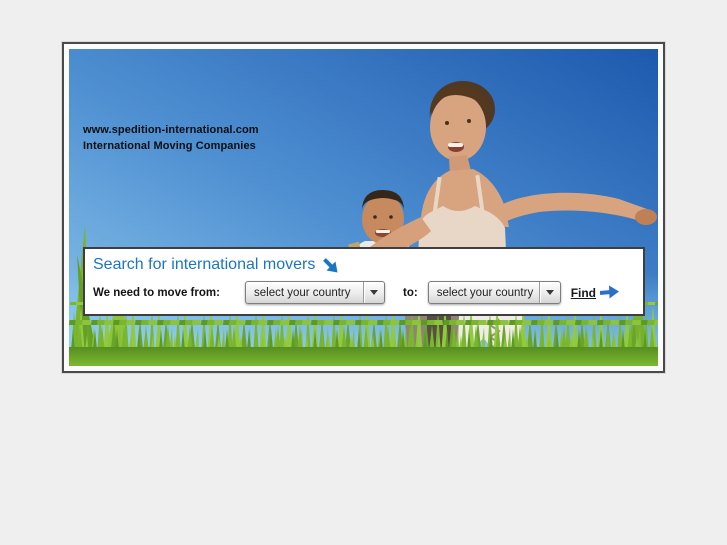 The image size is (727, 545). What do you see at coordinates (302, 292) in the screenshot?
I see `from-country-value: select your country` at bounding box center [302, 292].